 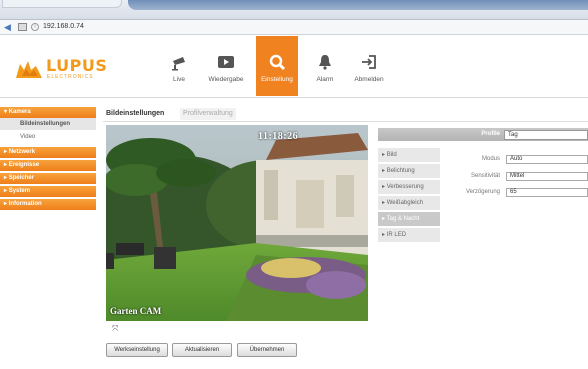 What do you see at coordinates (179, 79) in the screenshot?
I see `nav-live-label: Live` at bounding box center [179, 79].